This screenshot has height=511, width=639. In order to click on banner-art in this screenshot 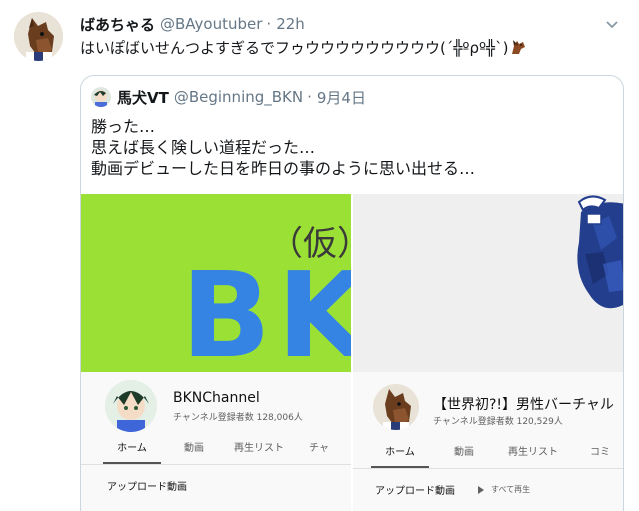, I will do `click(488, 283)`.